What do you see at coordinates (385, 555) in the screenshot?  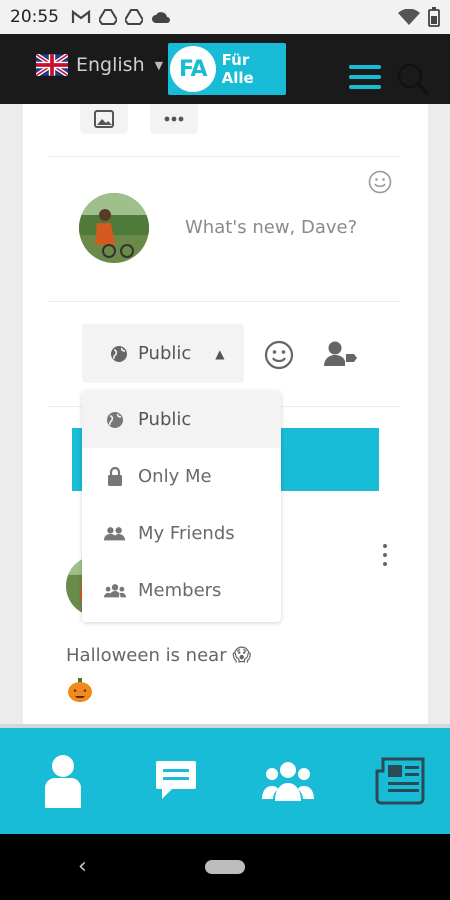 I see `post-options-icon` at bounding box center [385, 555].